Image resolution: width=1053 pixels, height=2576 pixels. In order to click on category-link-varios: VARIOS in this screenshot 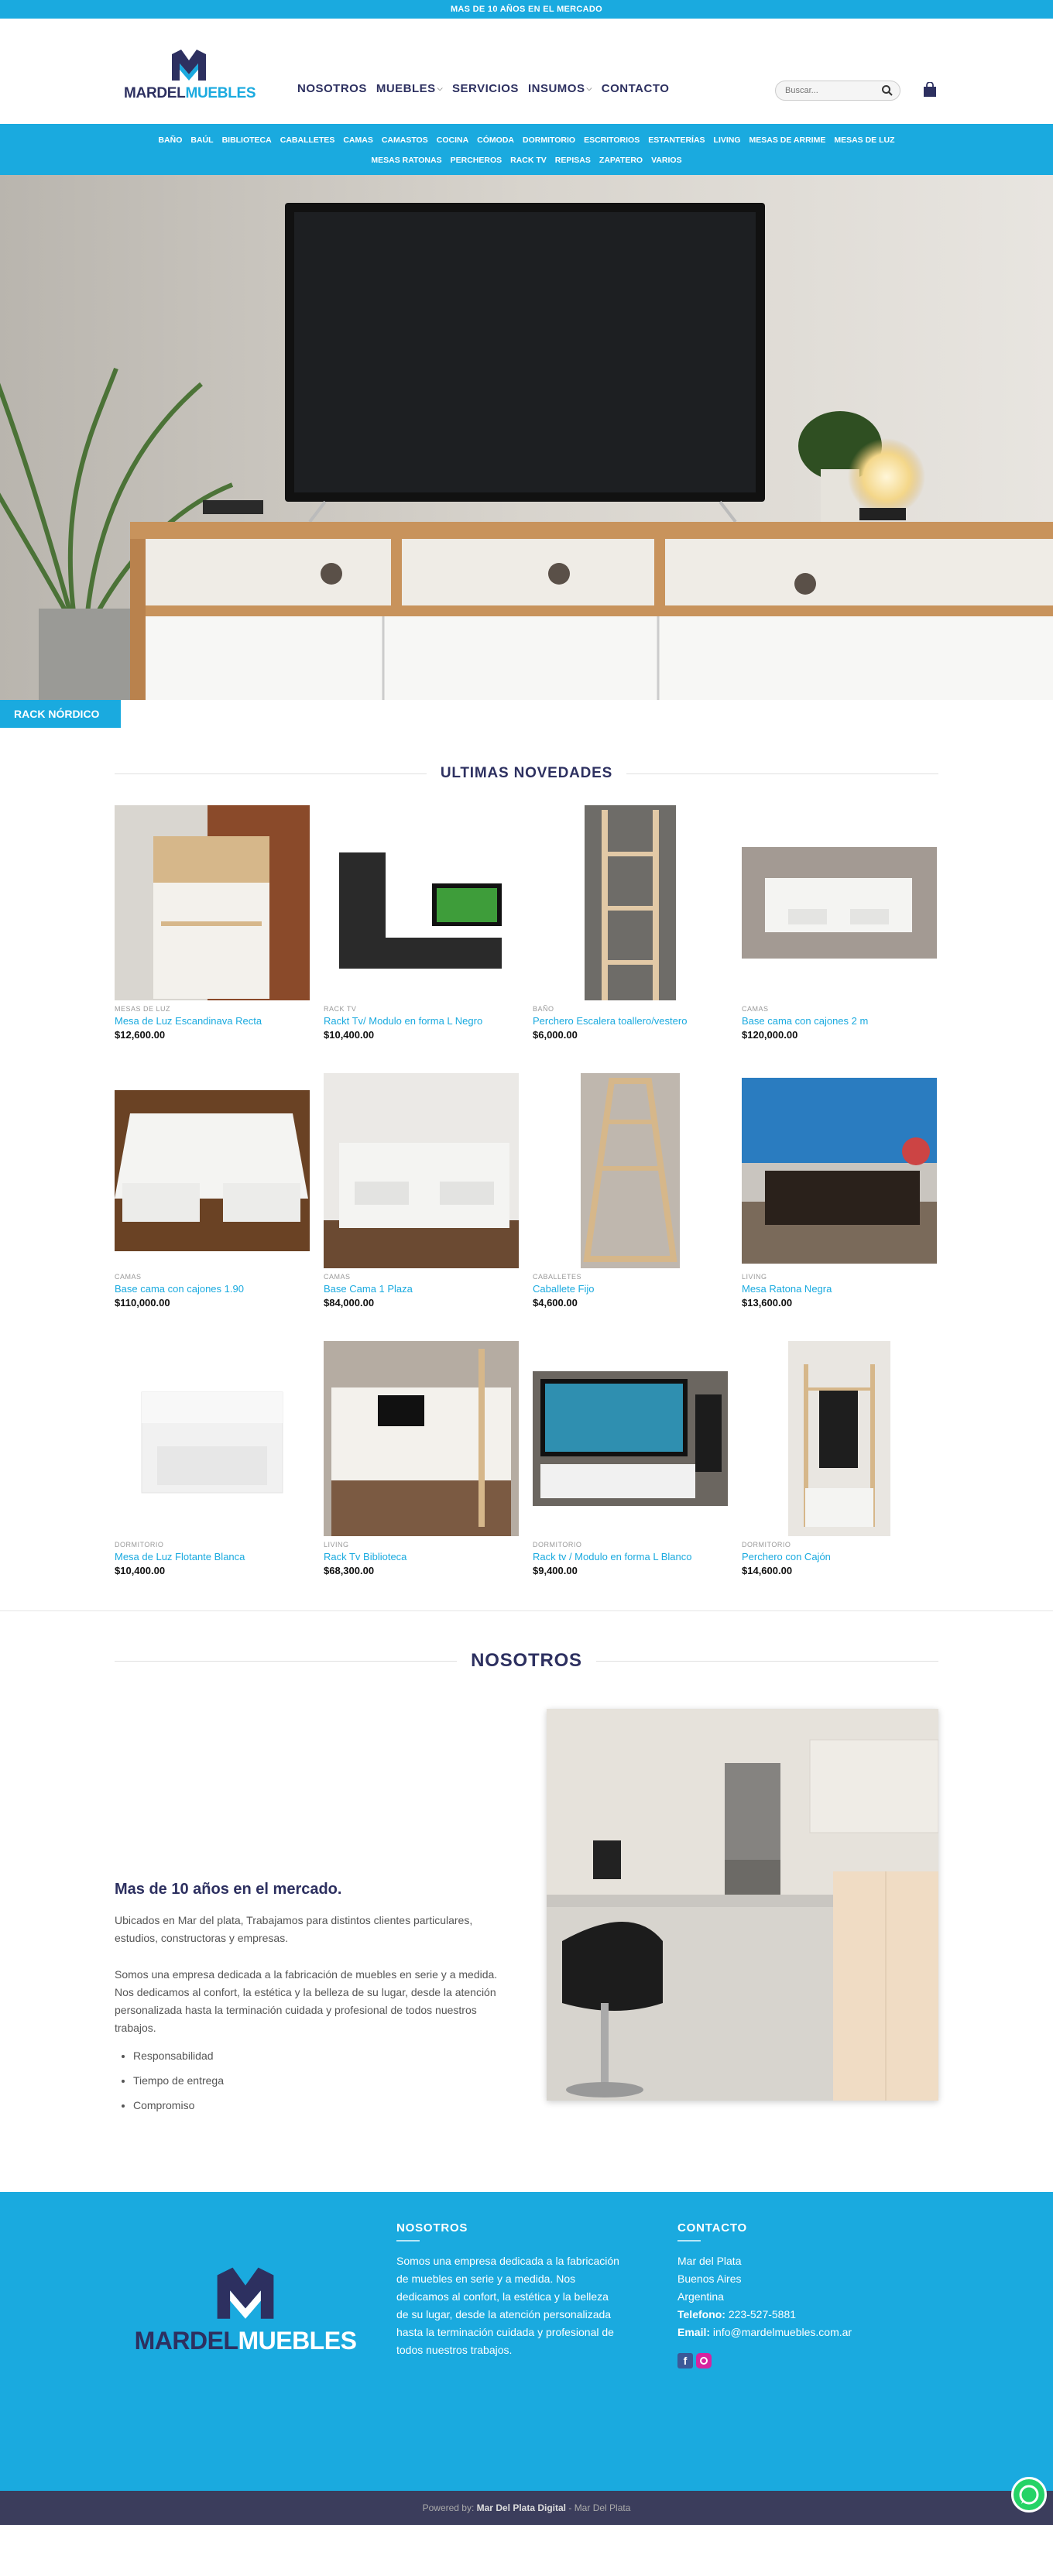, I will do `click(666, 160)`.